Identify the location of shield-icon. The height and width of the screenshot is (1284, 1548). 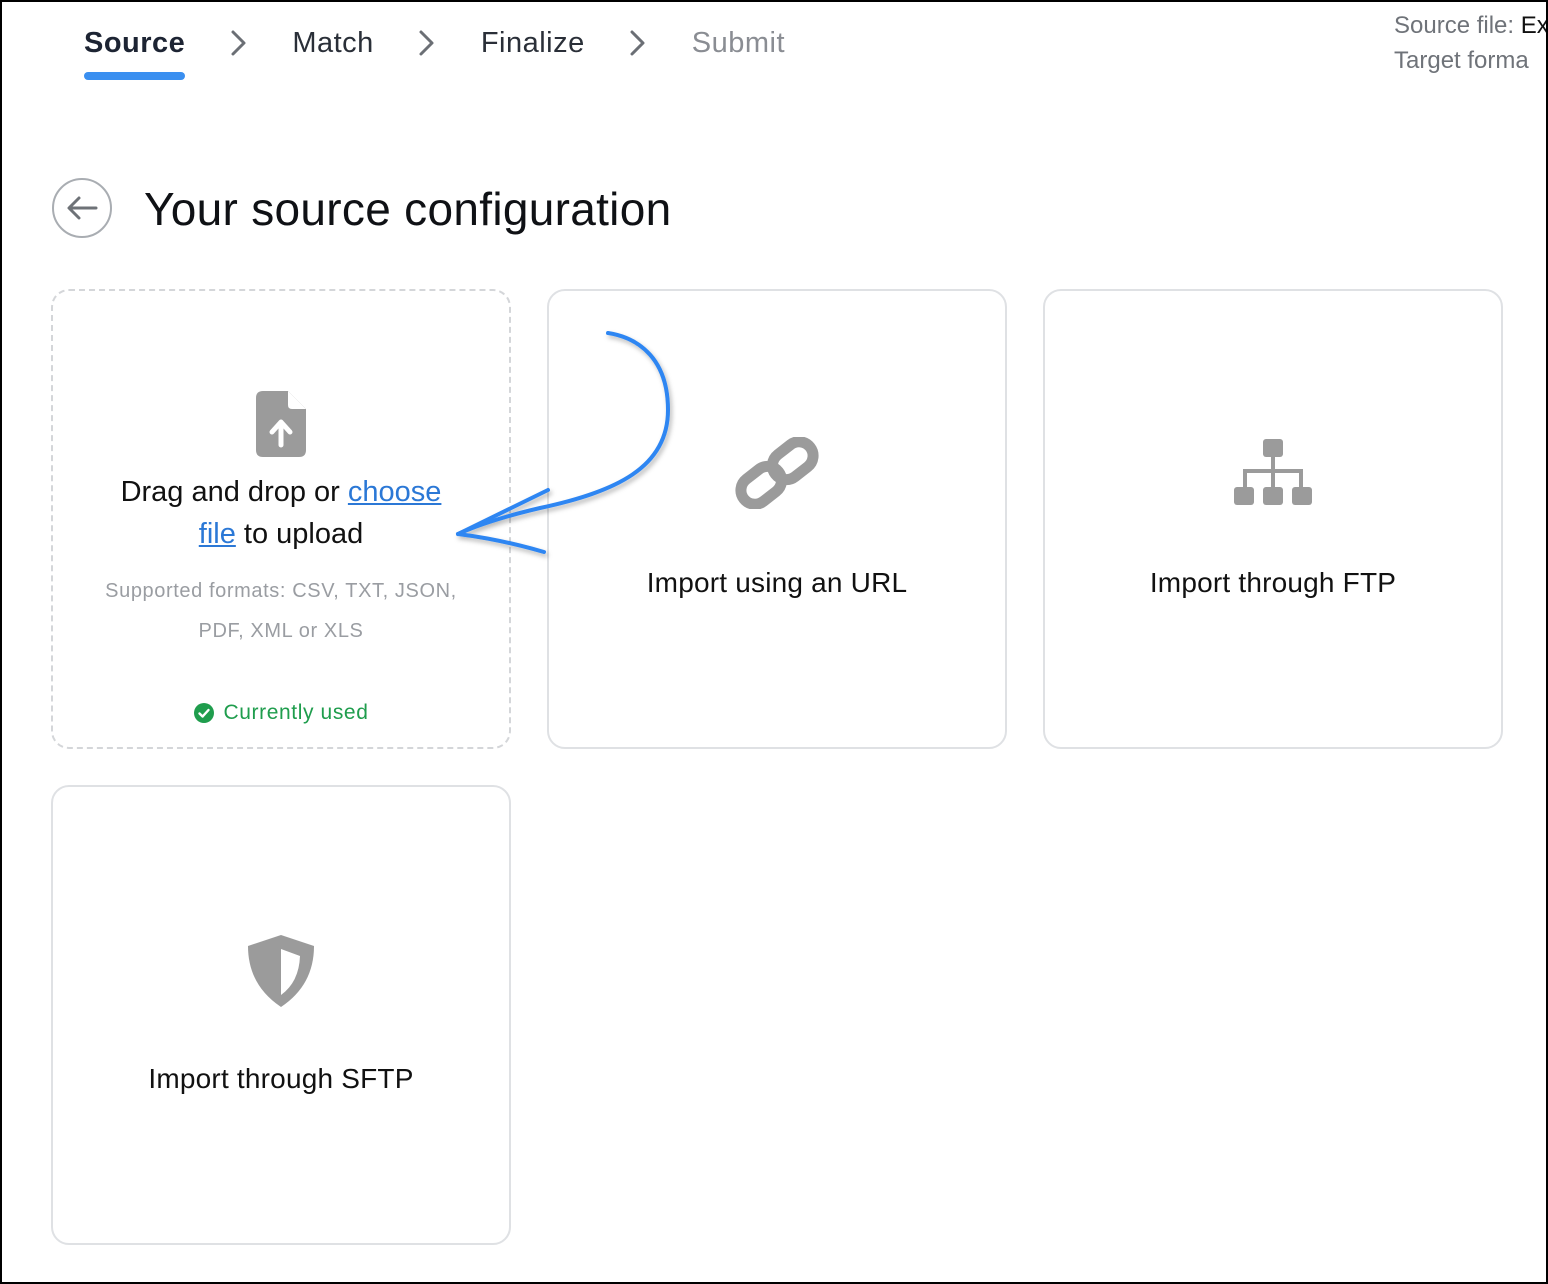
(281, 971).